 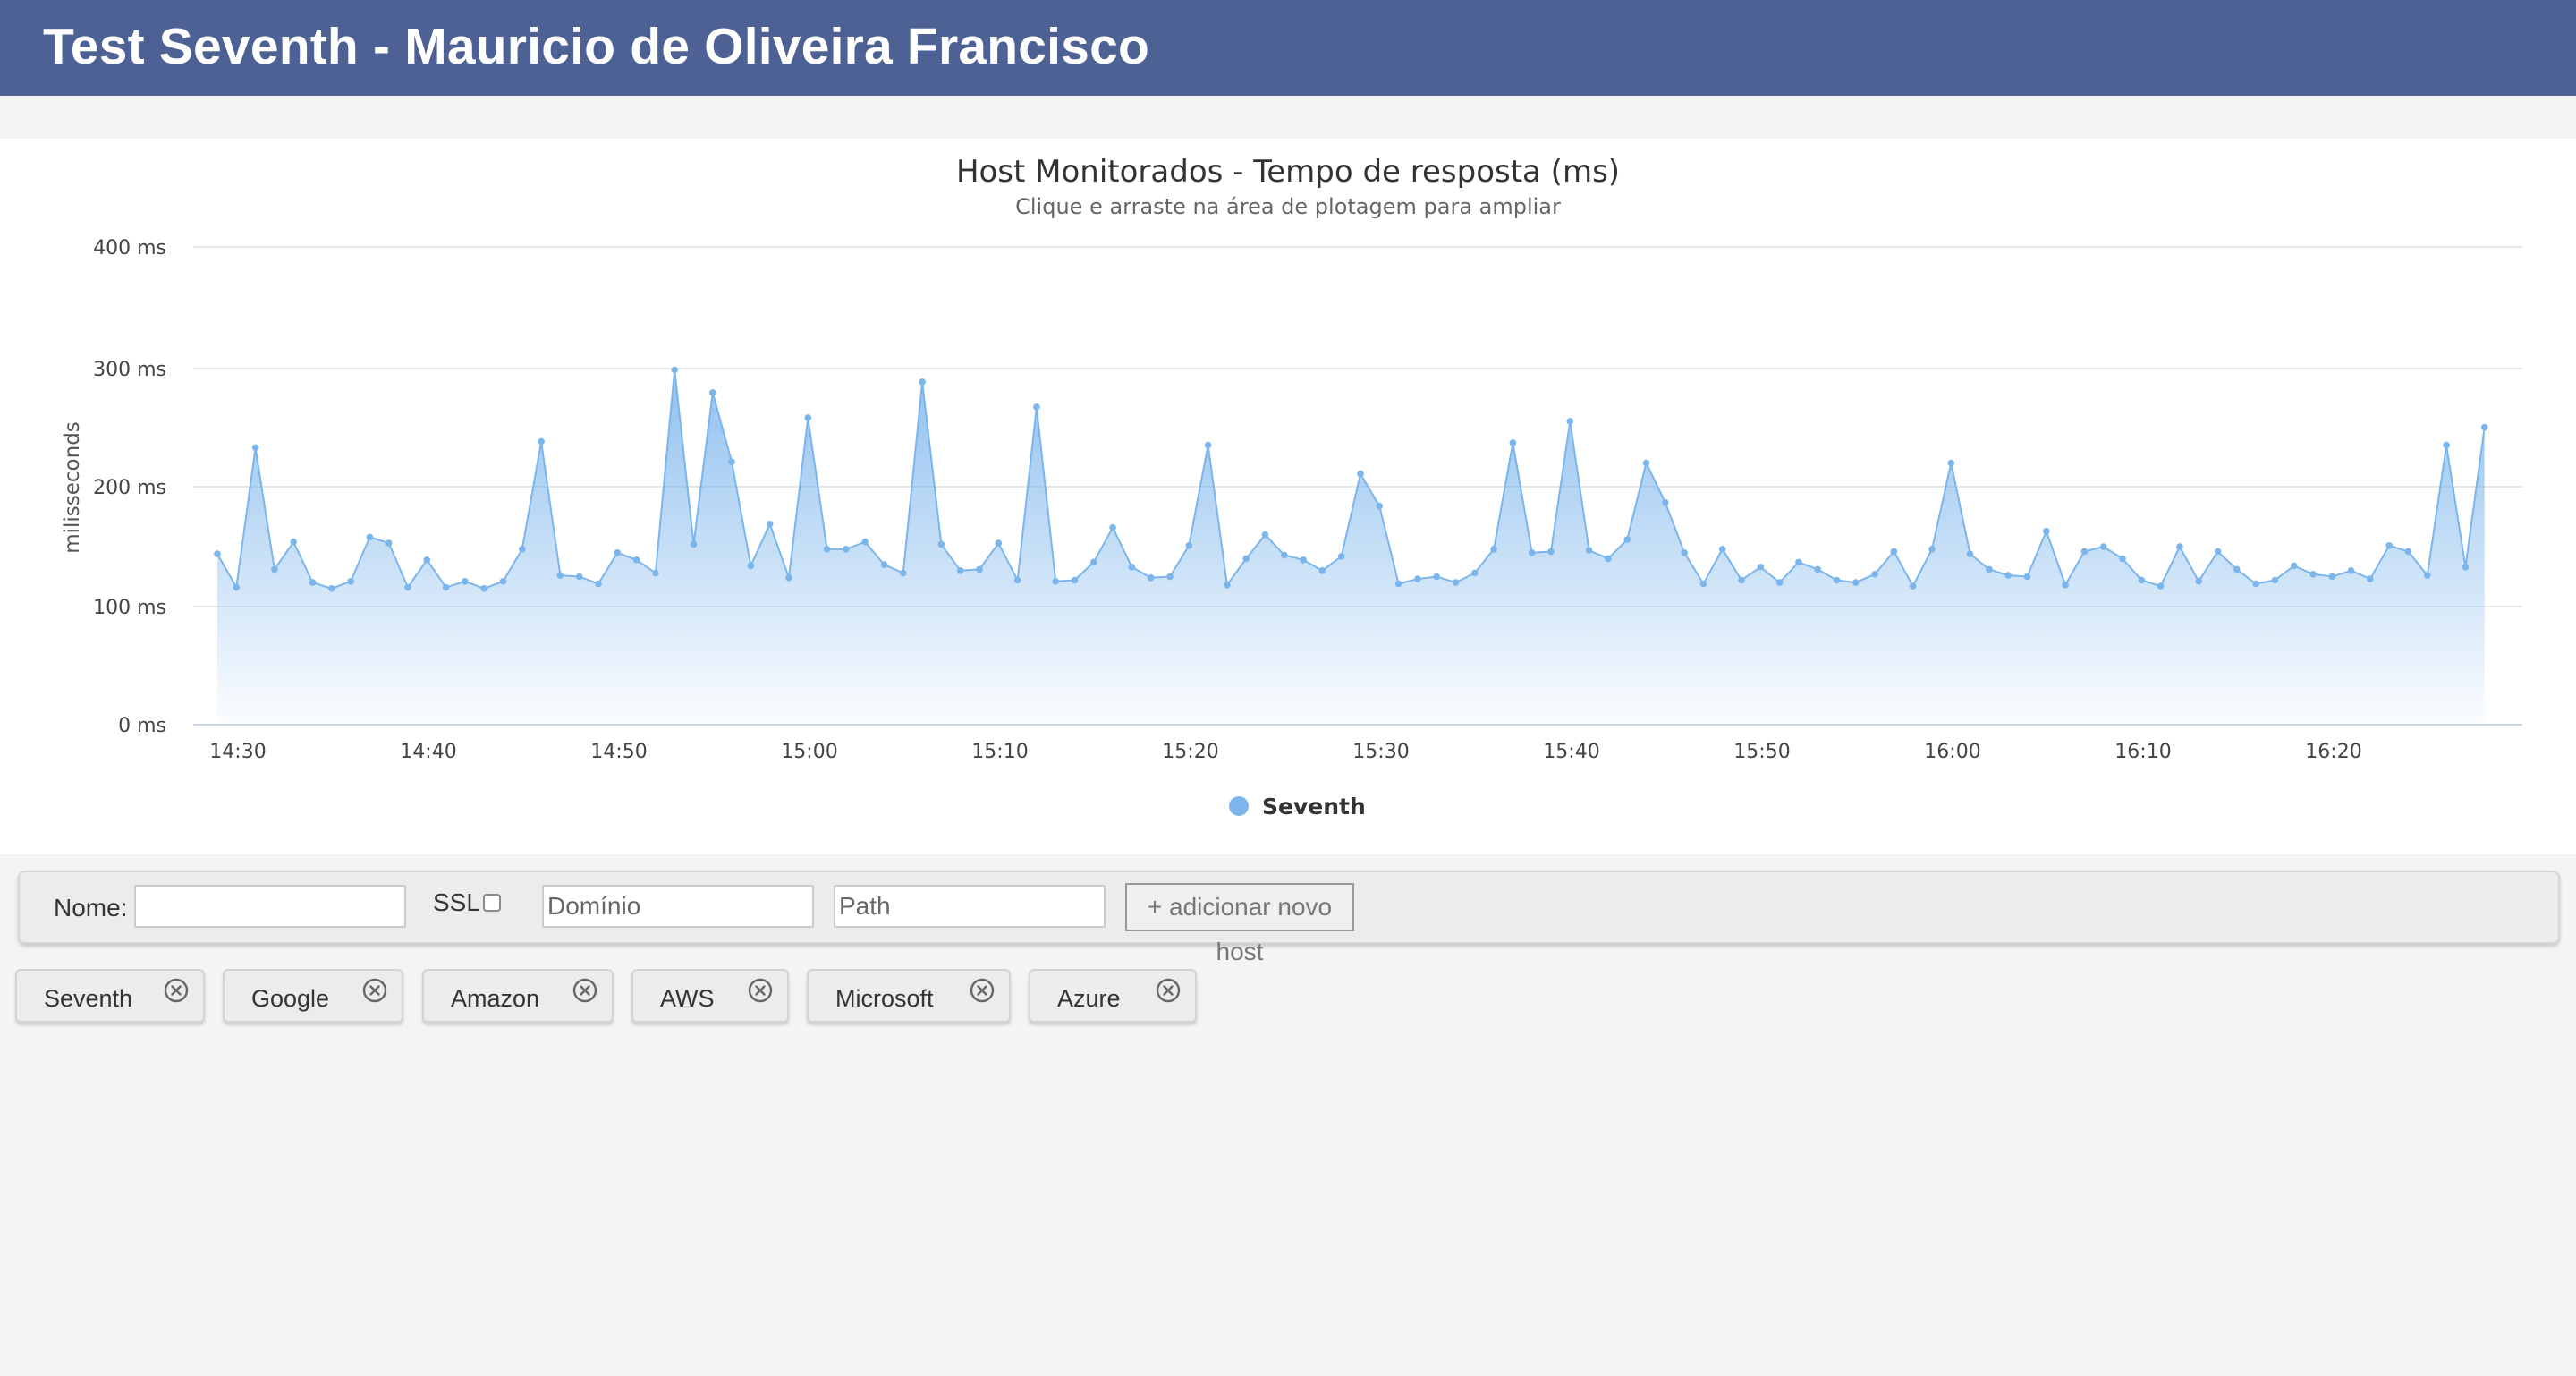 I want to click on domain-input, so click(x=678, y=907).